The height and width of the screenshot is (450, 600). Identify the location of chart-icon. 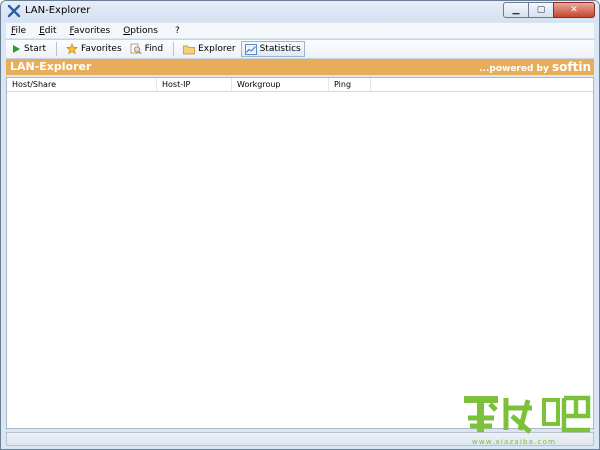
(250, 49).